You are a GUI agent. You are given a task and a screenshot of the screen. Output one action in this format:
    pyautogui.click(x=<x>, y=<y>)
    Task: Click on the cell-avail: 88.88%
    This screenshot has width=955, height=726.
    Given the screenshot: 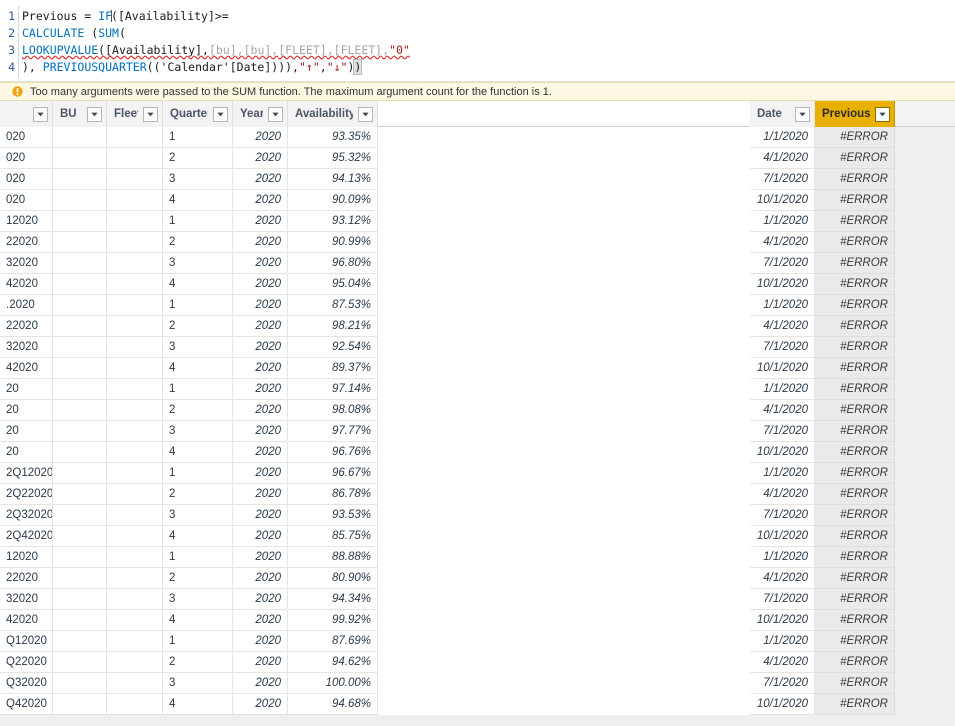 What is the action you would take?
    pyautogui.click(x=333, y=557)
    